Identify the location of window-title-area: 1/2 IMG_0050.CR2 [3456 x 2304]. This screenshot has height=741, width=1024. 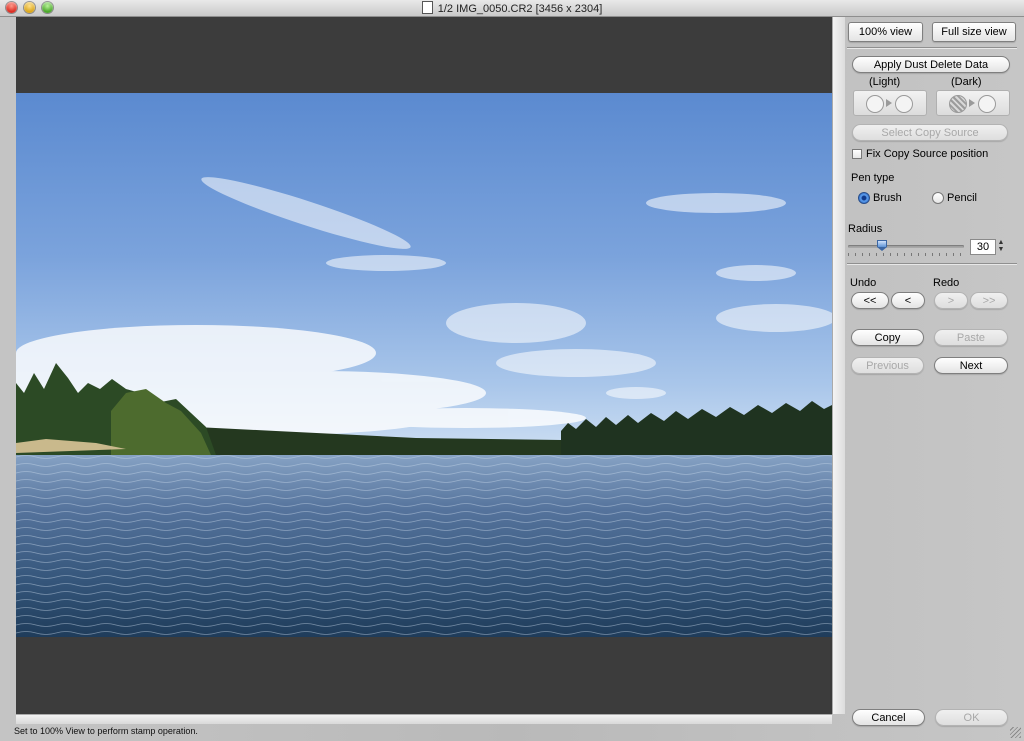
(512, 8).